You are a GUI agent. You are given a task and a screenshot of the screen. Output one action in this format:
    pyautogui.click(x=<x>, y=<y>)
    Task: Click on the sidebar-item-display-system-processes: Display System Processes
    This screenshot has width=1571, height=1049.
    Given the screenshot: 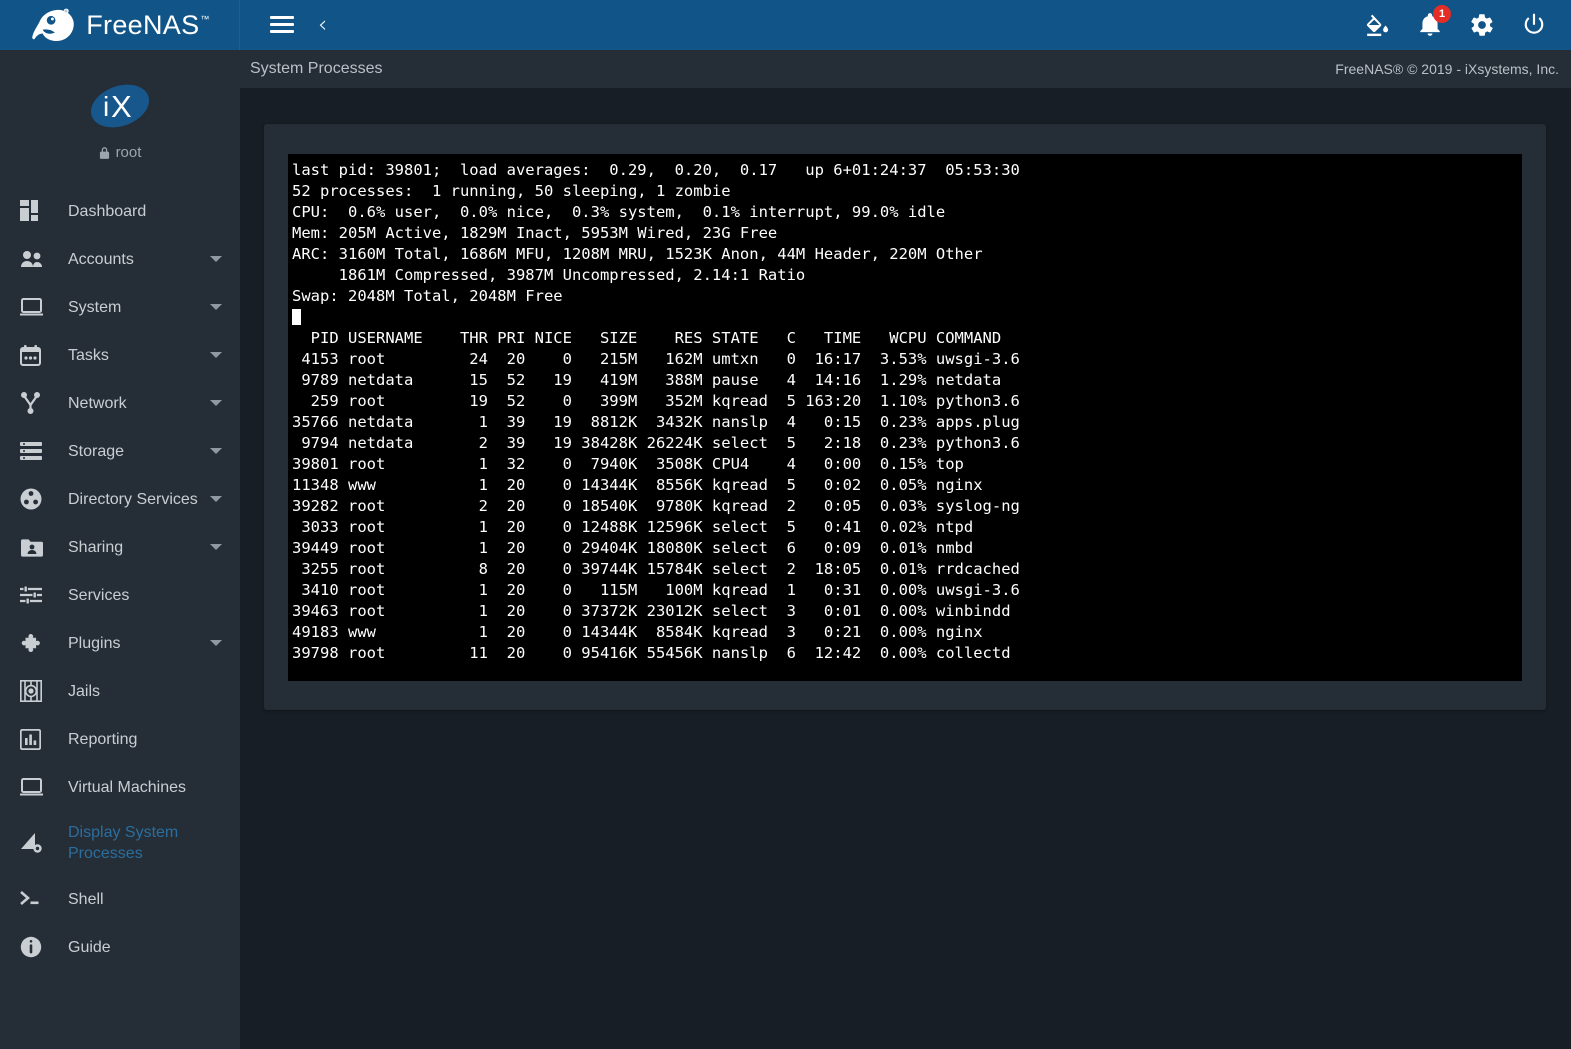 What is the action you would take?
    pyautogui.click(x=120, y=843)
    